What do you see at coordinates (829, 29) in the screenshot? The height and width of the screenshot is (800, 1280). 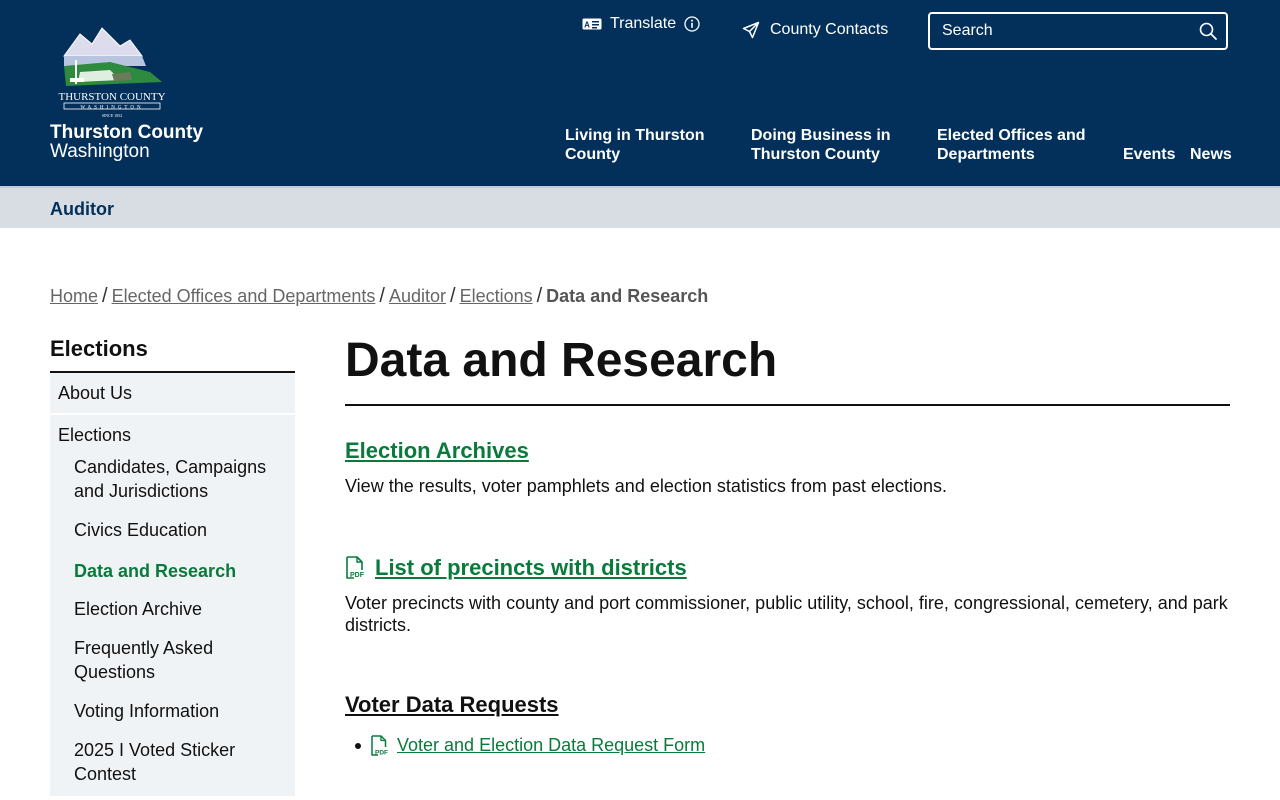 I see `county-contacts-label: County Contacts` at bounding box center [829, 29].